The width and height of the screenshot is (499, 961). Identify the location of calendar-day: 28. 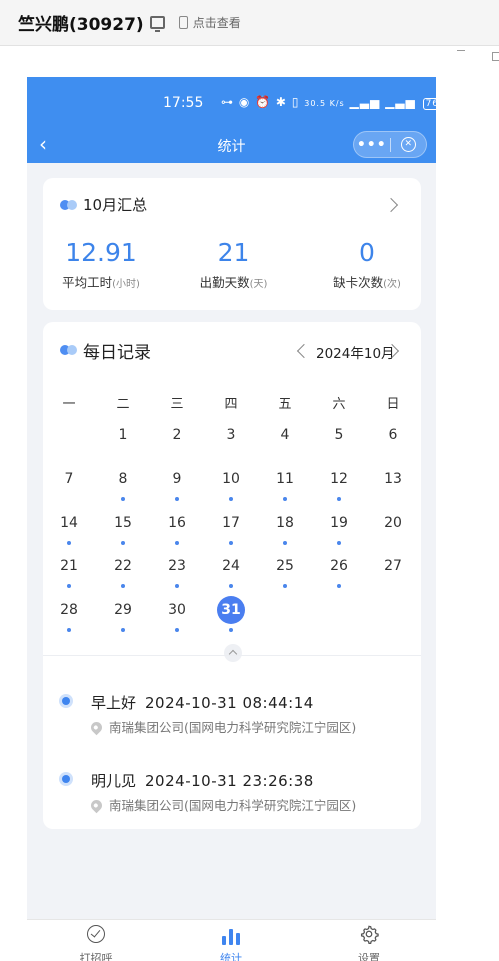
(69, 616).